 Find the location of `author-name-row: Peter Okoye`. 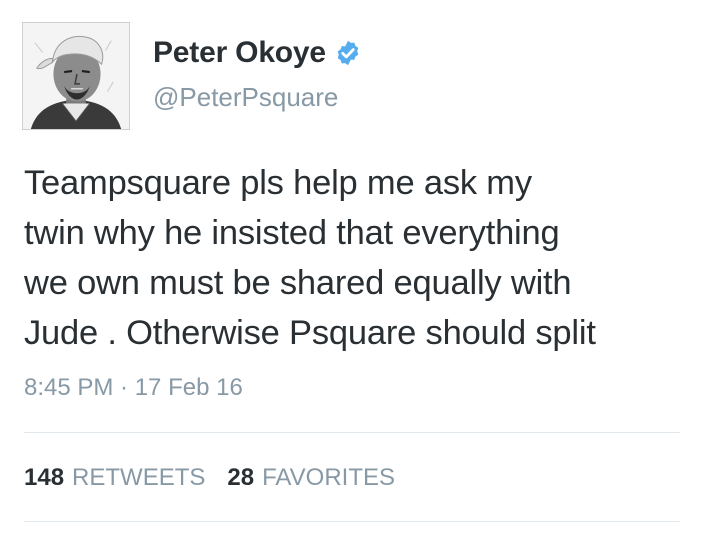

author-name-row: Peter Okoye is located at coordinates (257, 53).